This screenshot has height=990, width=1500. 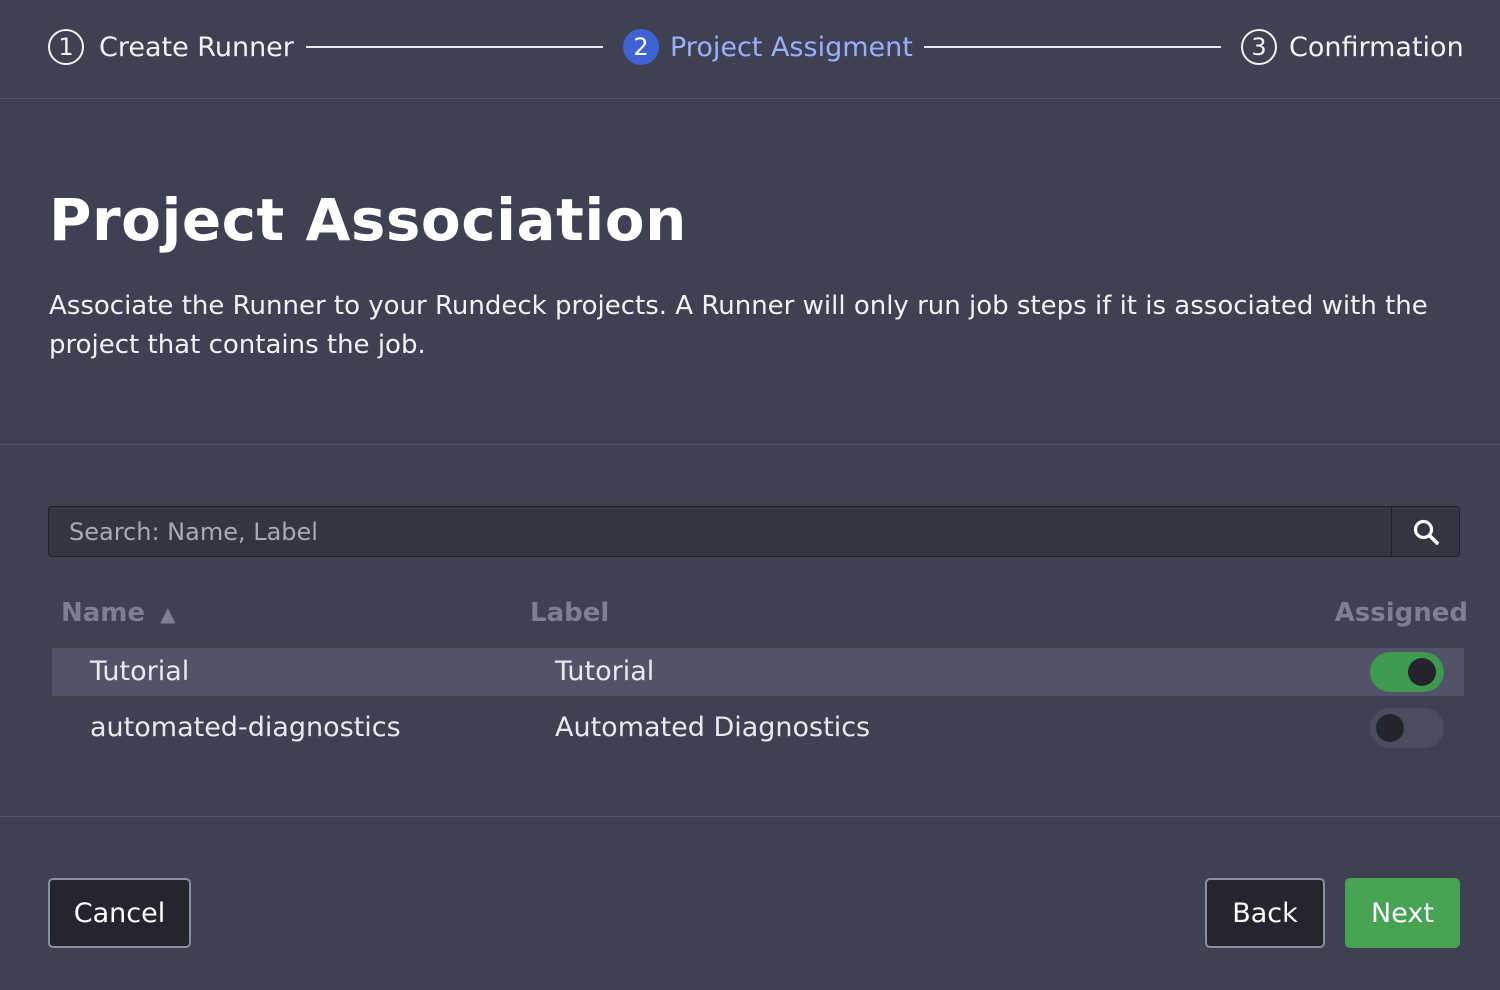 What do you see at coordinates (1376, 47) in the screenshot?
I see `step-label: Confirmation` at bounding box center [1376, 47].